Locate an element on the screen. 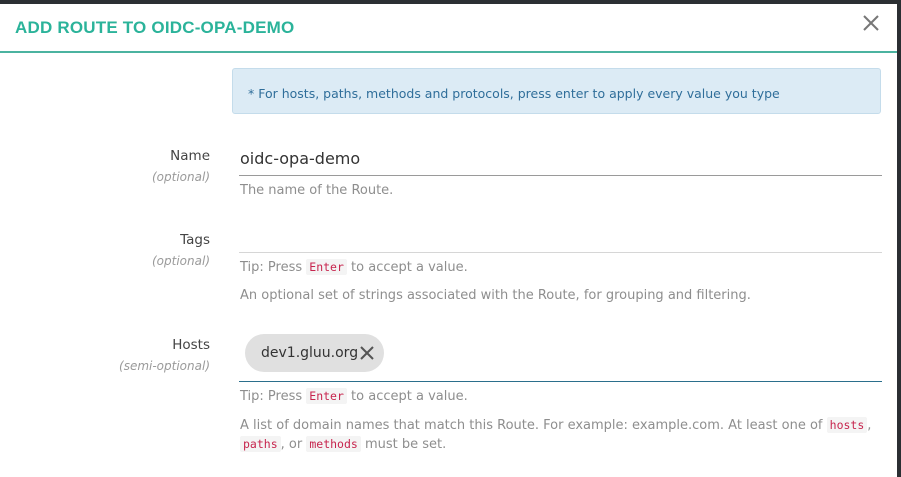 This screenshot has width=901, height=477. tags-sublabel: (optional) is located at coordinates (181, 261).